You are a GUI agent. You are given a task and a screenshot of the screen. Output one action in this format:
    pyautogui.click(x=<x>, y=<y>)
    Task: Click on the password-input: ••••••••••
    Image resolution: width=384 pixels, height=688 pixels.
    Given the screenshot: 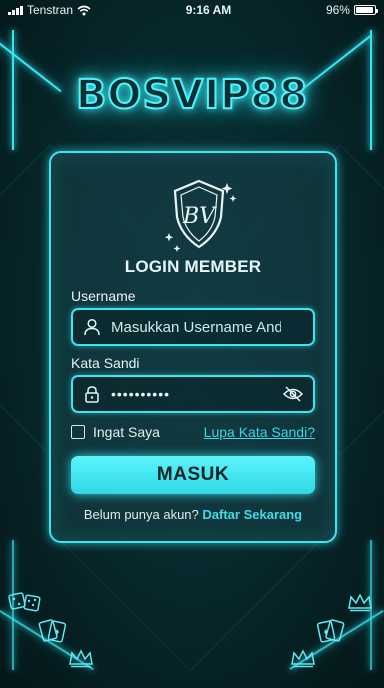 What is the action you would take?
    pyautogui.click(x=140, y=394)
    